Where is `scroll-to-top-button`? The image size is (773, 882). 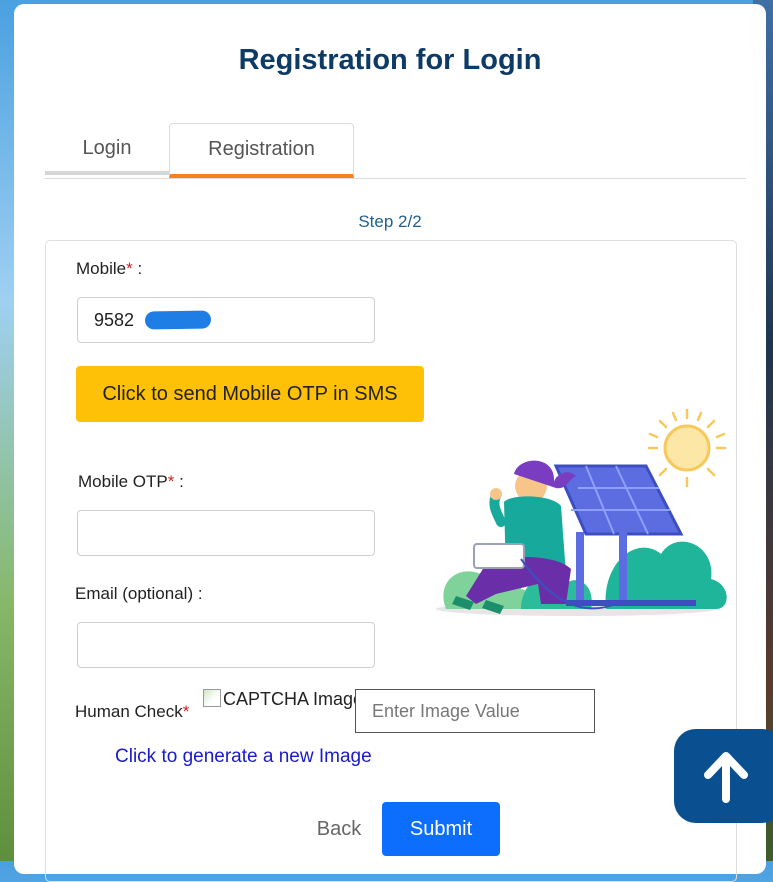
scroll-to-top-button is located at coordinates (723, 776).